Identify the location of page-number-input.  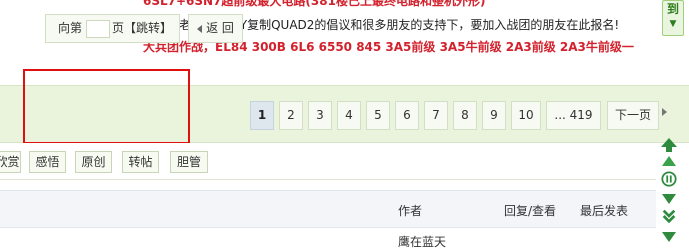
(98, 29).